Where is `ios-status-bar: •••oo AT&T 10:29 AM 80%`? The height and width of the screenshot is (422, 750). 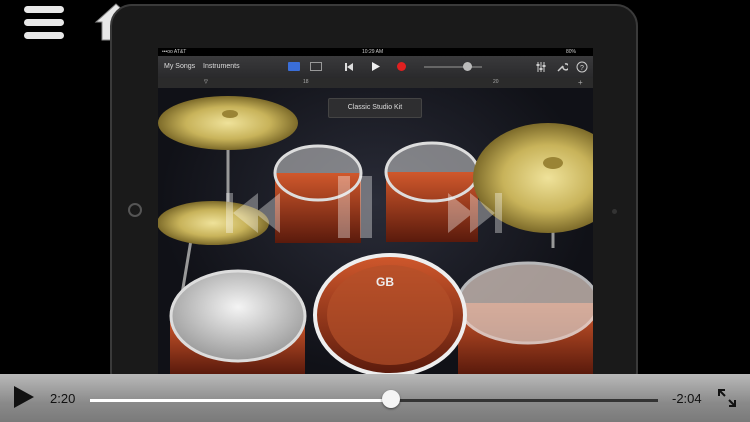
ios-status-bar: •••oo AT&T 10:29 AM 80% is located at coordinates (375, 52).